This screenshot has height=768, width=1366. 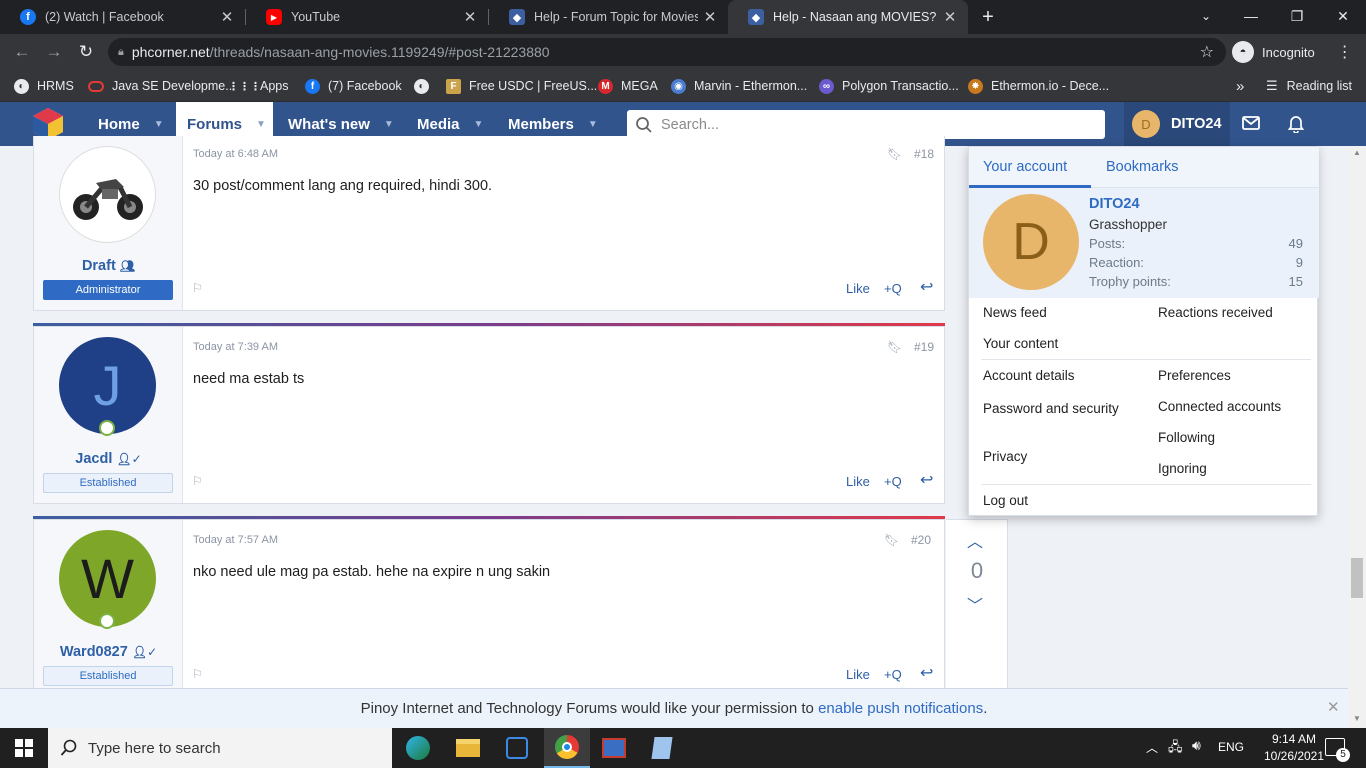 I want to click on bell-icon, so click(x=1297, y=124).